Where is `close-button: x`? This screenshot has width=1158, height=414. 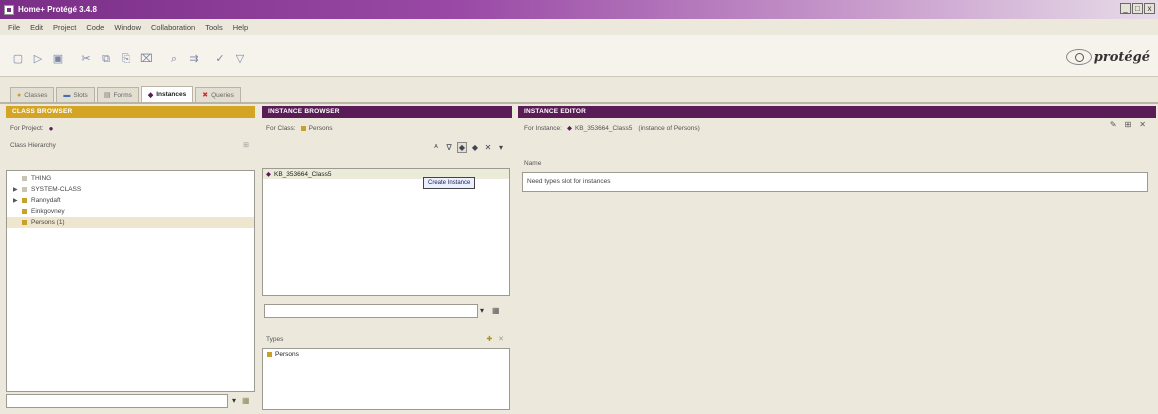
close-button: x is located at coordinates (1149, 8).